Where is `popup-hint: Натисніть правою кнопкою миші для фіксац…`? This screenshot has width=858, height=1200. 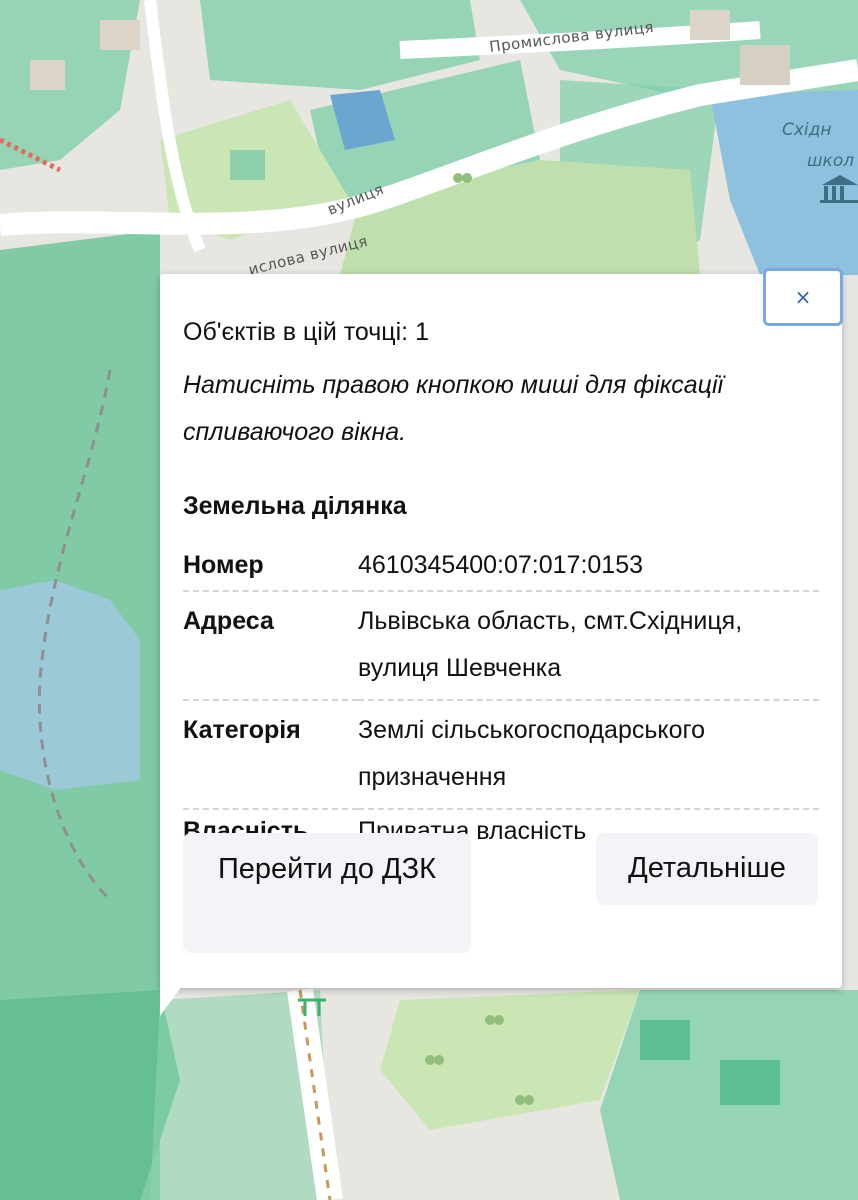
popup-hint: Натисніть правою кнопкою миші для фіксац… is located at coordinates (453, 408).